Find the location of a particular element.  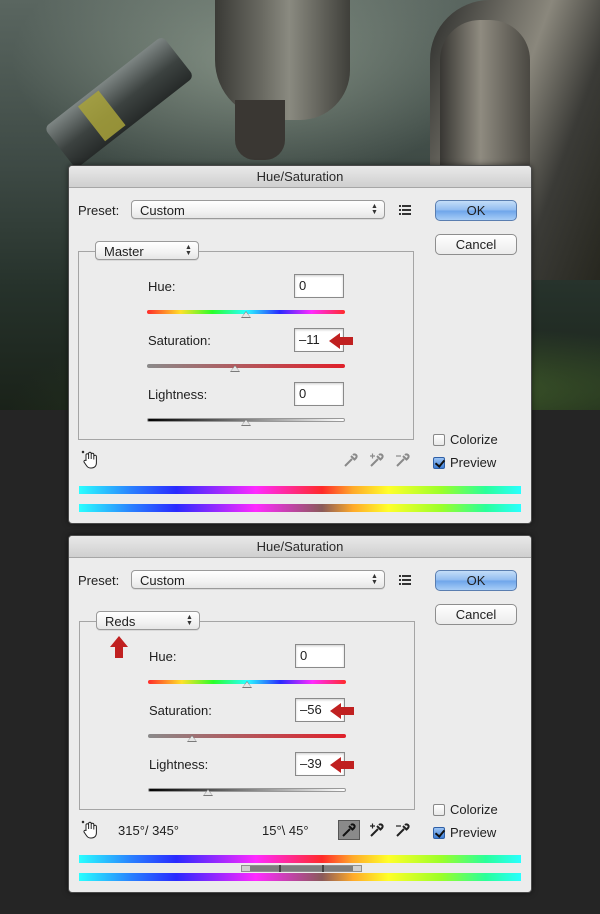

channel-dropdown: Master ▲ ▼ is located at coordinates (147, 250).